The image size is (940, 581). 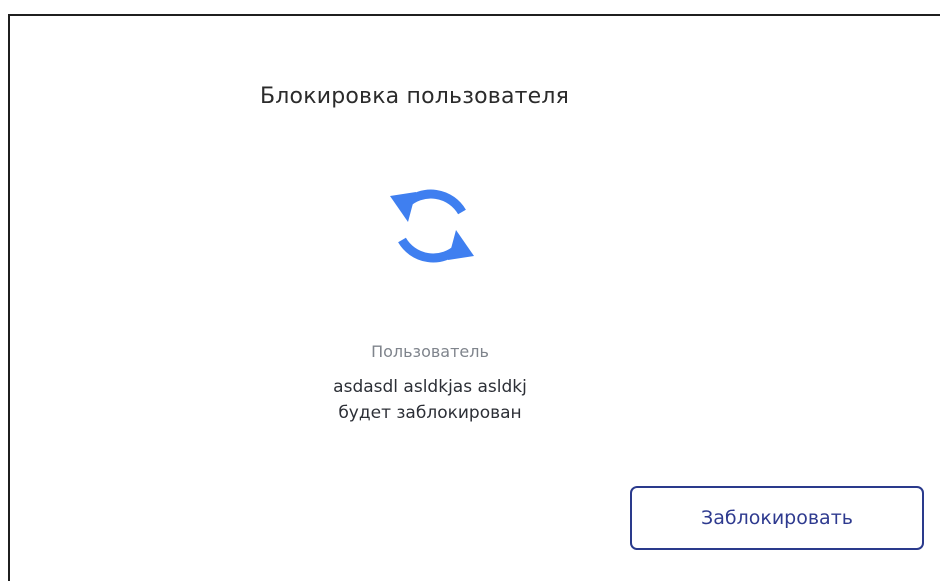 What do you see at coordinates (777, 518) in the screenshot?
I see `block-user-button: Заблокировать` at bounding box center [777, 518].